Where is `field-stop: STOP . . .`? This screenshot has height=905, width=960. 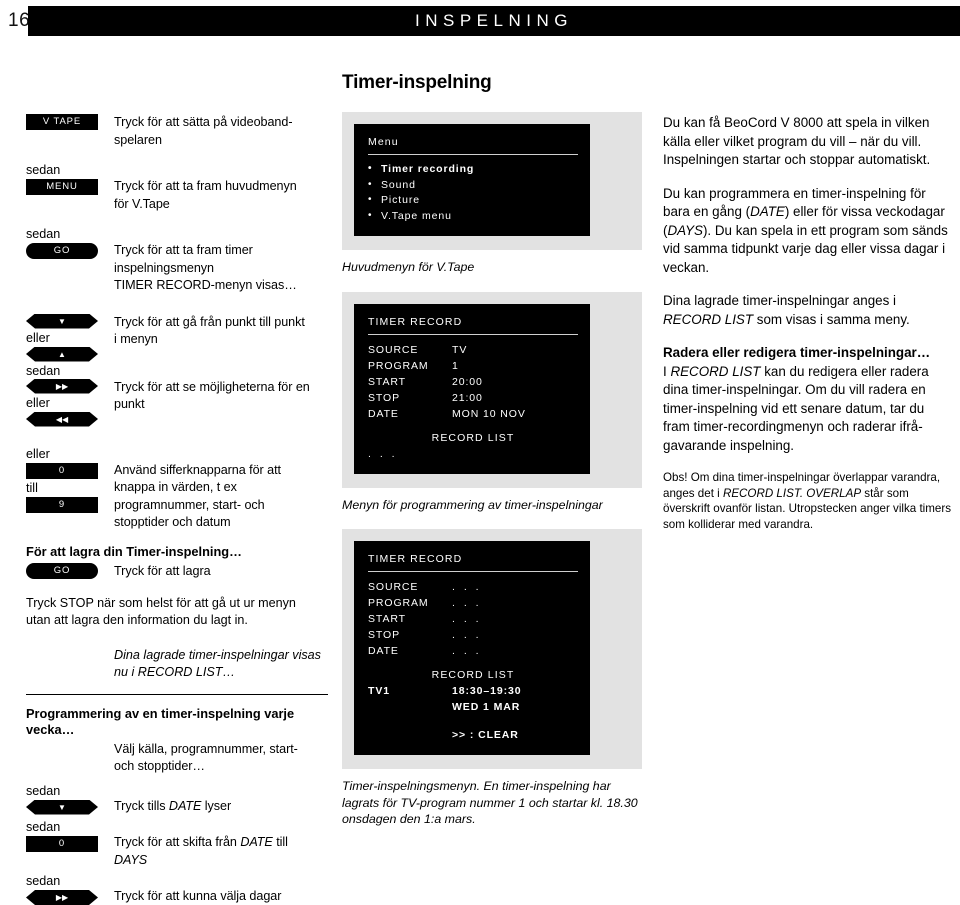
field-stop: STOP . . . is located at coordinates (473, 635).